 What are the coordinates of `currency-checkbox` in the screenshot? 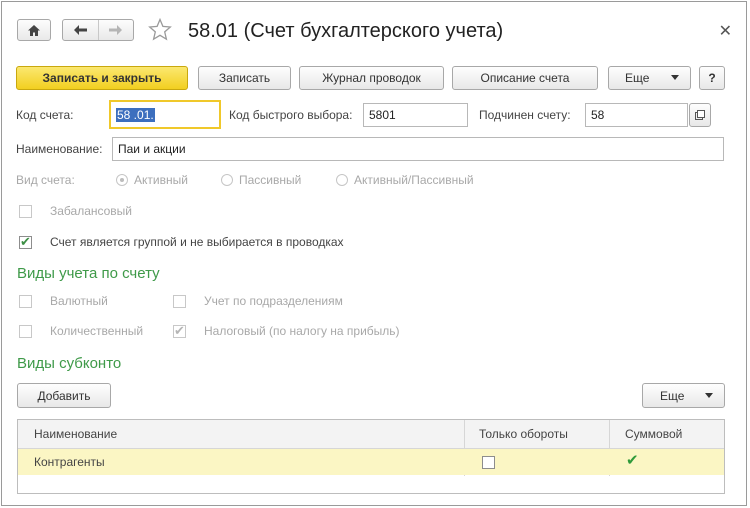 It's located at (25, 301).